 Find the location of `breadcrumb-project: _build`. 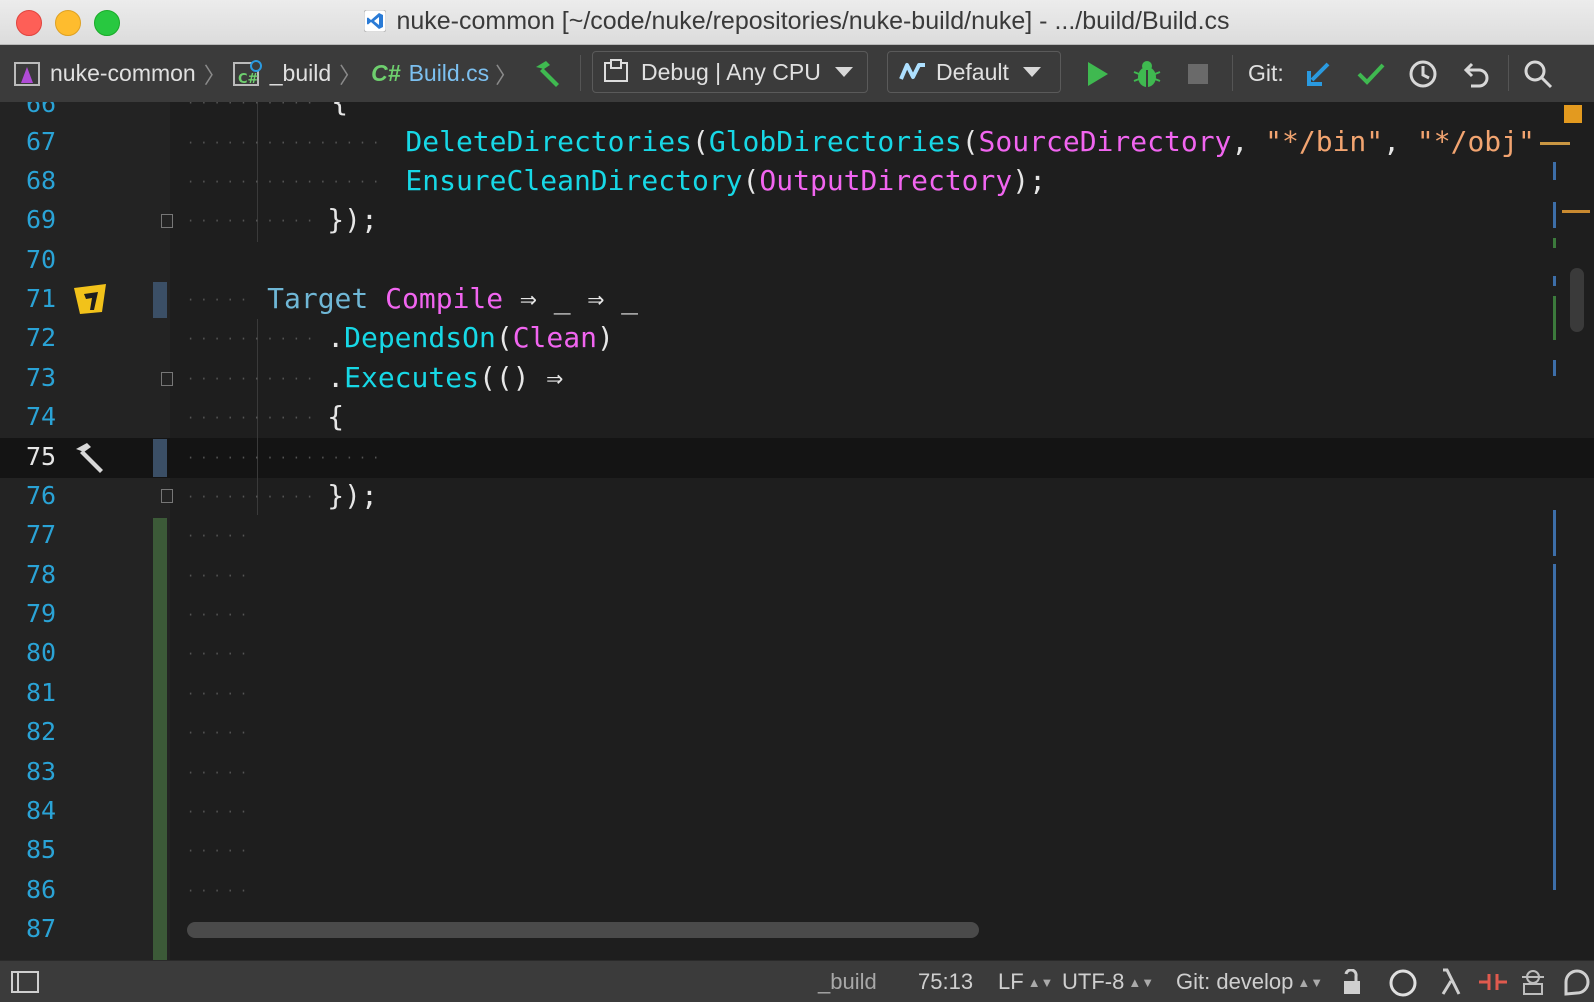

breadcrumb-project: _build is located at coordinates (300, 73).